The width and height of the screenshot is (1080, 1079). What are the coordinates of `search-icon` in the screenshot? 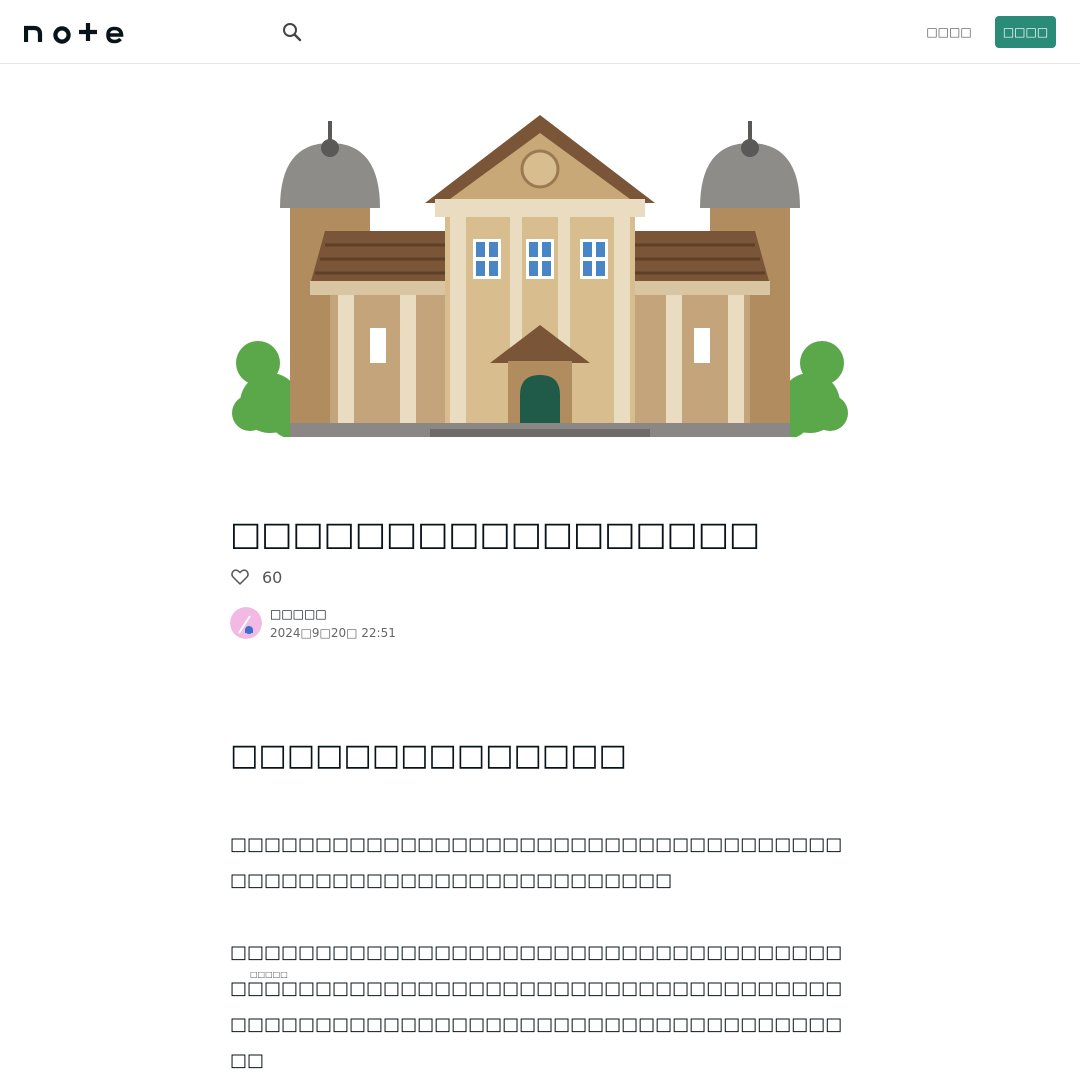 It's located at (292, 32).